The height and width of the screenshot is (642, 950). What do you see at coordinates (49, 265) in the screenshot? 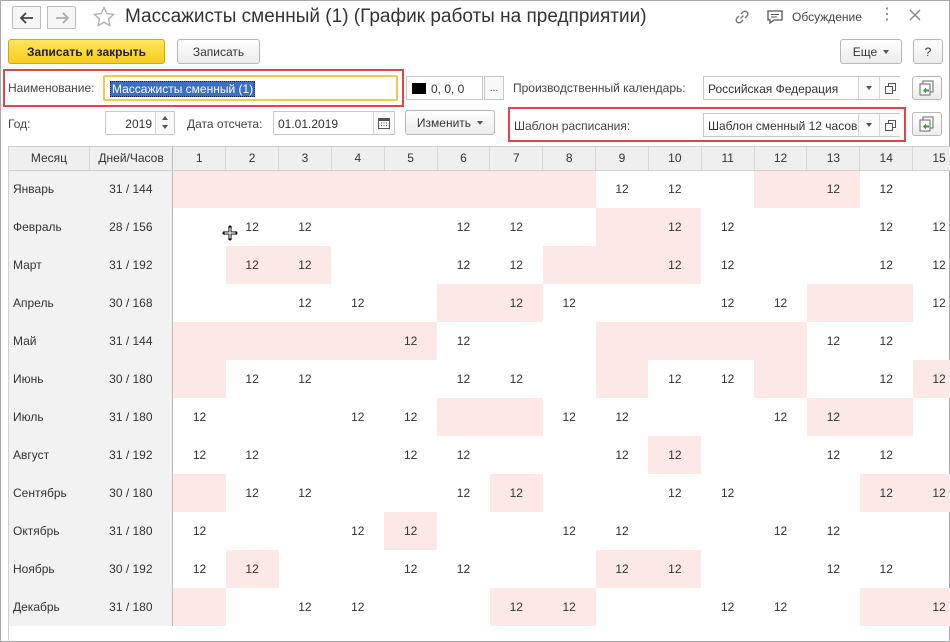
I see `month-cell: Март` at bounding box center [49, 265].